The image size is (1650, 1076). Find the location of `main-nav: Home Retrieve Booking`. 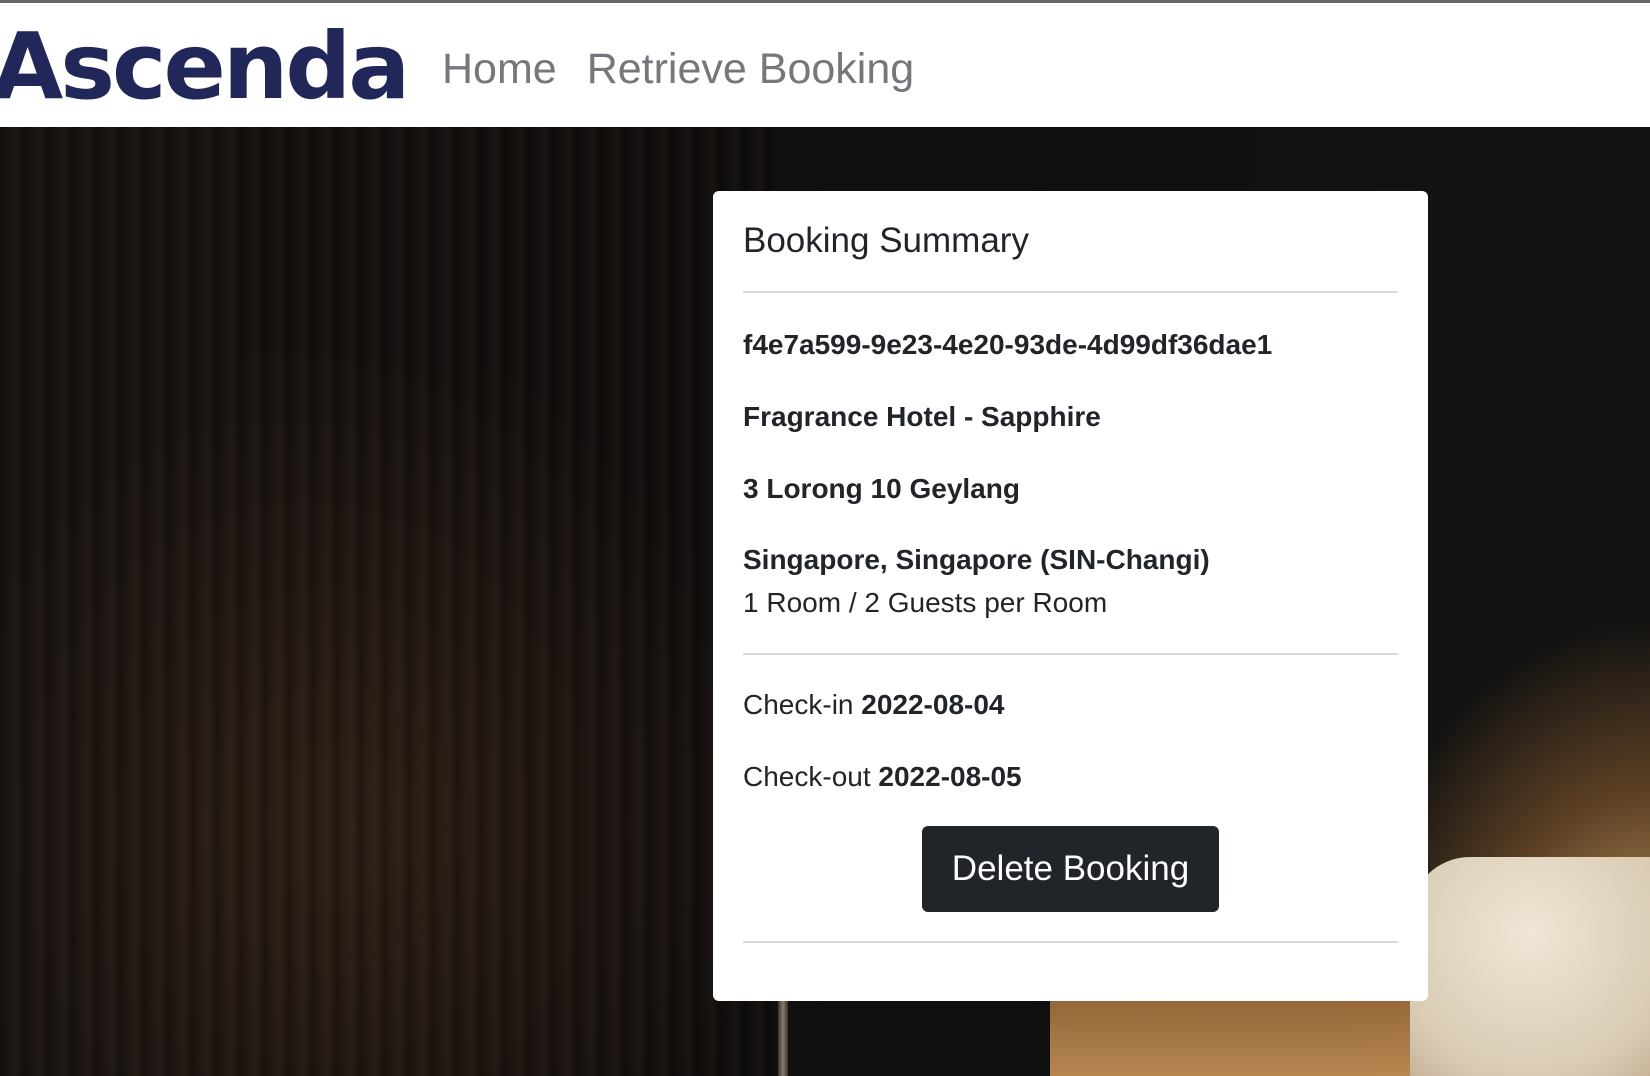

main-nav: Home Retrieve Booking is located at coordinates (678, 69).